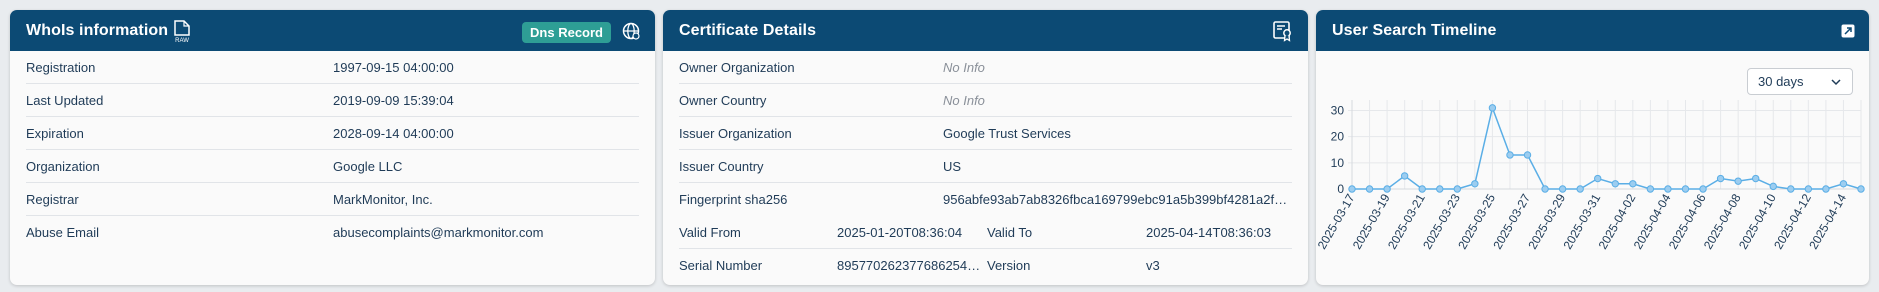 This screenshot has height=292, width=1879. What do you see at coordinates (61, 67) in the screenshot?
I see `whois-row-label: Registration` at bounding box center [61, 67].